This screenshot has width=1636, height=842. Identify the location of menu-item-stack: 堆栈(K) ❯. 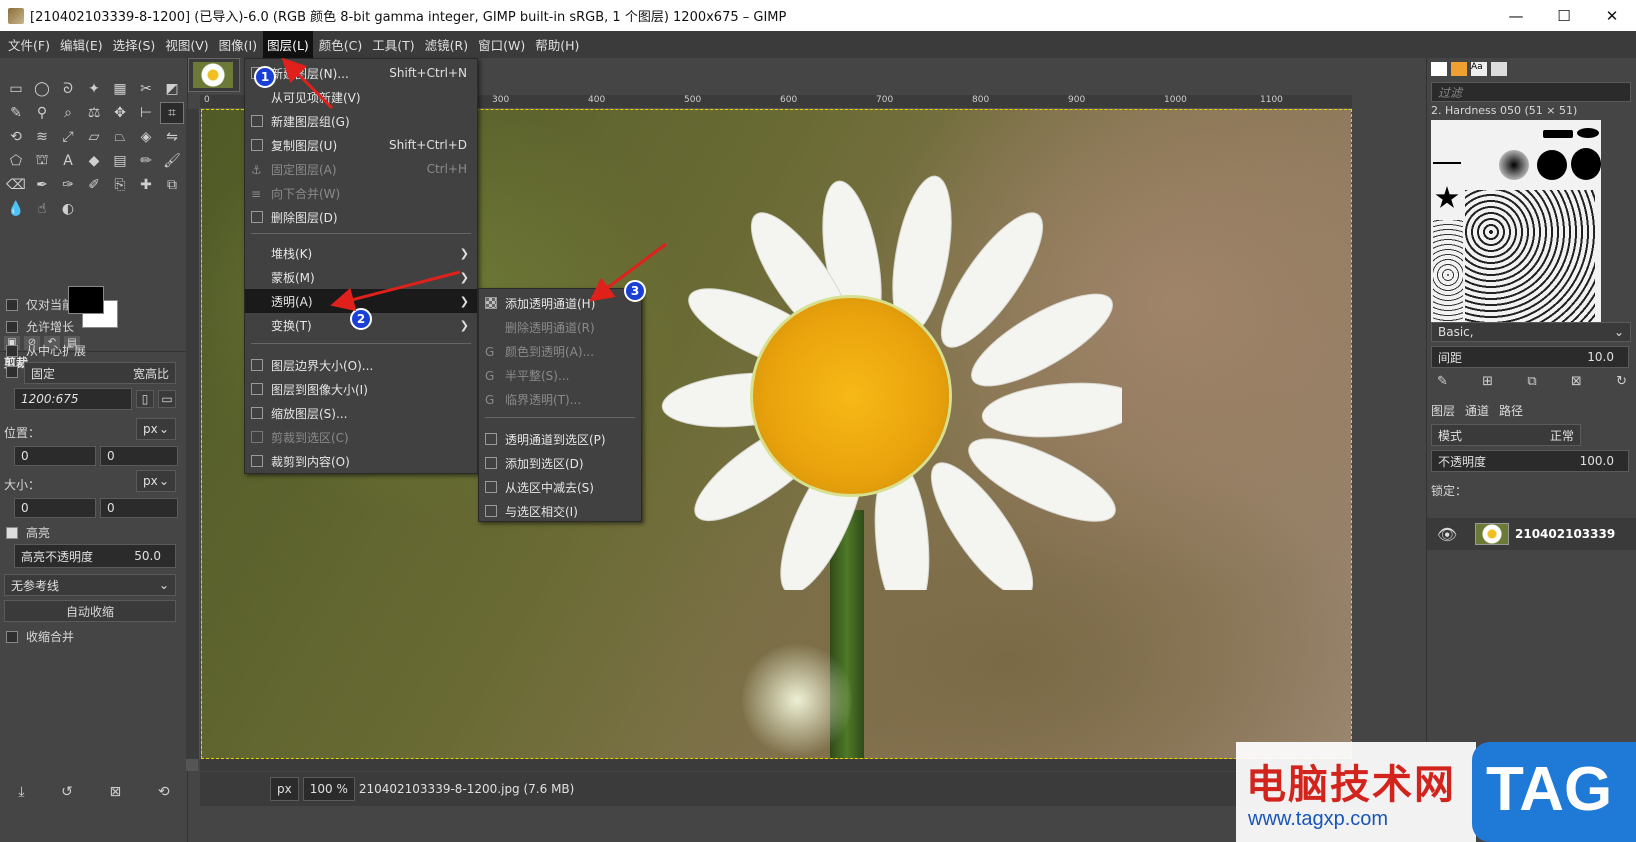
(361, 253).